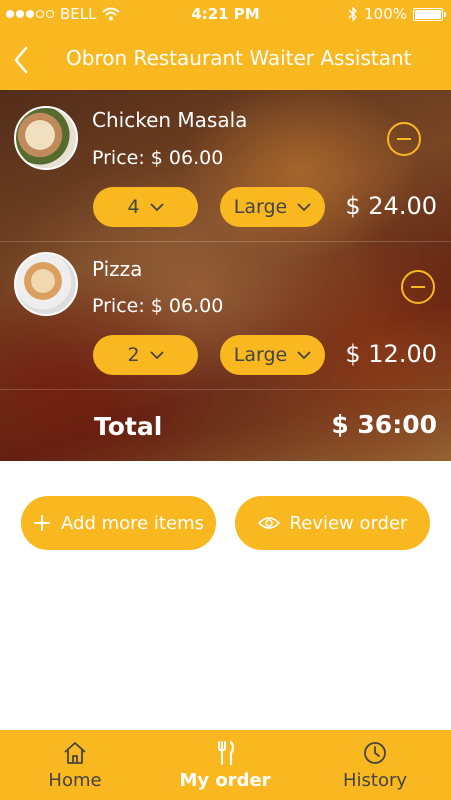  What do you see at coordinates (75, 753) in the screenshot?
I see `home-icon` at bounding box center [75, 753].